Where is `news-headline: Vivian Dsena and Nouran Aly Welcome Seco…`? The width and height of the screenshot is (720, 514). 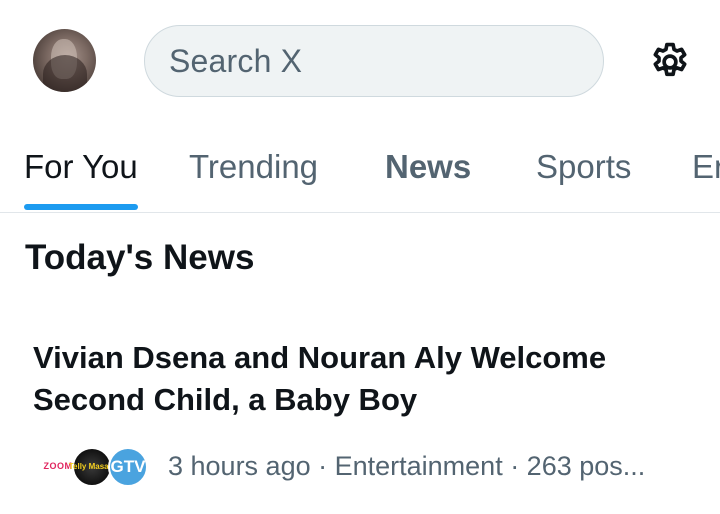 news-headline: Vivian Dsena and Nouran Aly Welcome Seco… is located at coordinates (358, 379).